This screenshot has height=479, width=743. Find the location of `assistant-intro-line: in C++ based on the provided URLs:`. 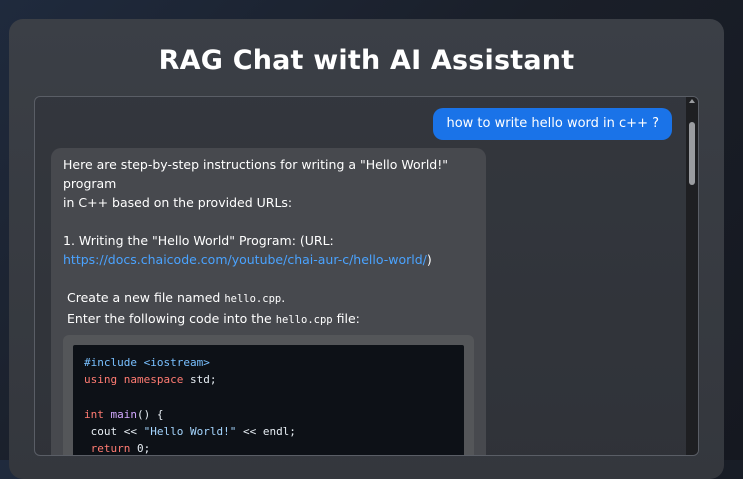

assistant-intro-line: in C++ based on the provided URLs: is located at coordinates (178, 202).